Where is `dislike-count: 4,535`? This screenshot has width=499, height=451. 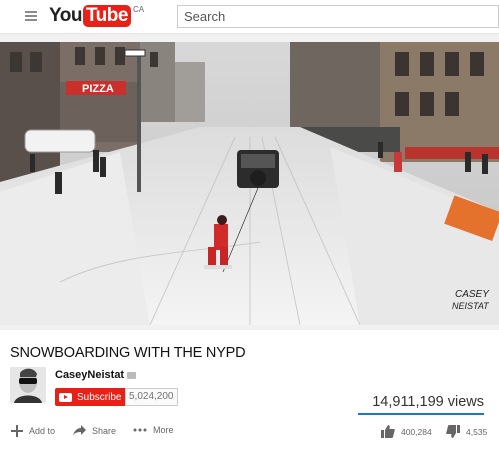
dislike-count: 4,535 is located at coordinates (477, 431).